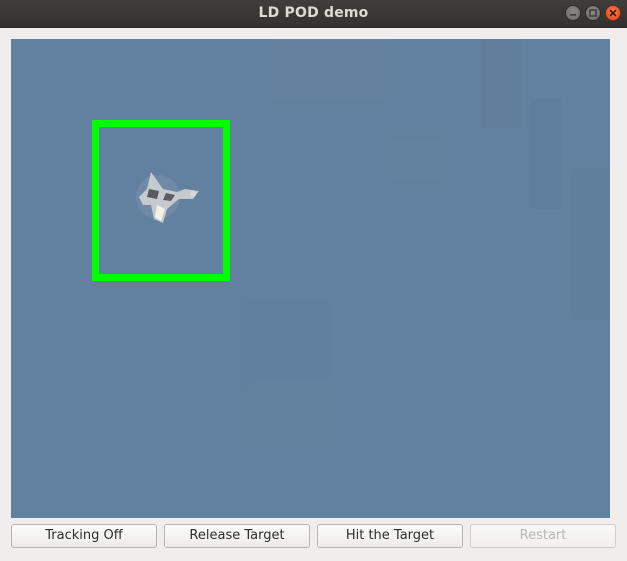  I want to click on maximize-button, so click(593, 13).